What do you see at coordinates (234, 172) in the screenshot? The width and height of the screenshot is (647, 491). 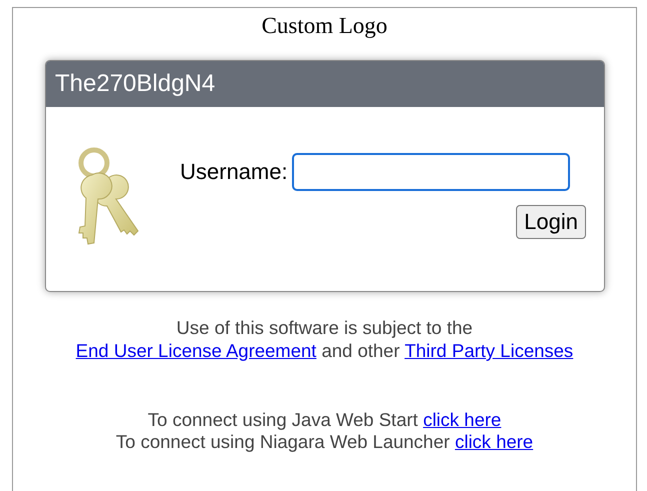 I see `username-label: Username:` at bounding box center [234, 172].